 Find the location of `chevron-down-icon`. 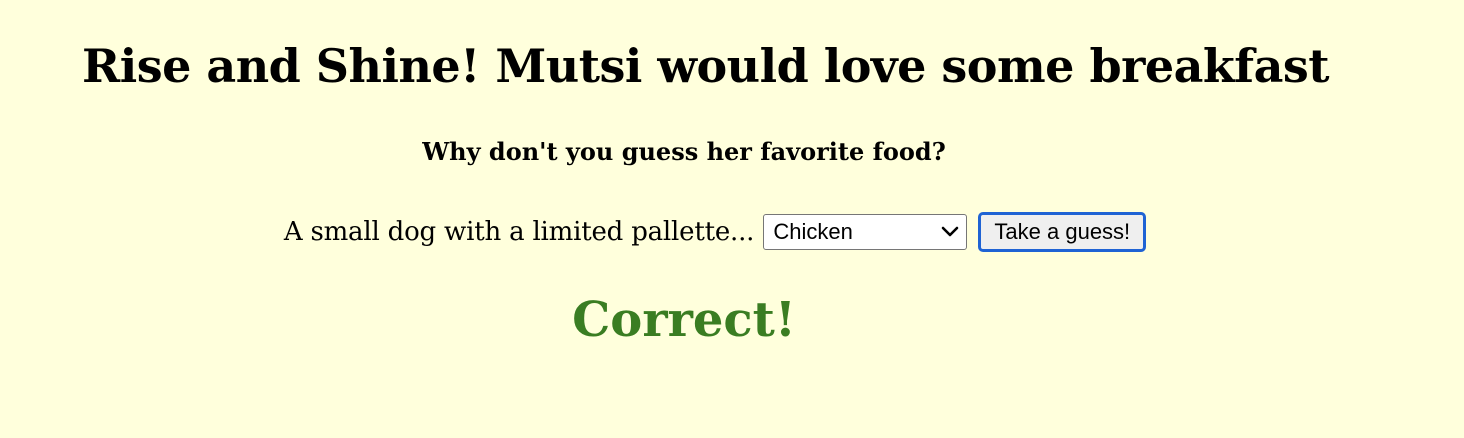

chevron-down-icon is located at coordinates (950, 232).